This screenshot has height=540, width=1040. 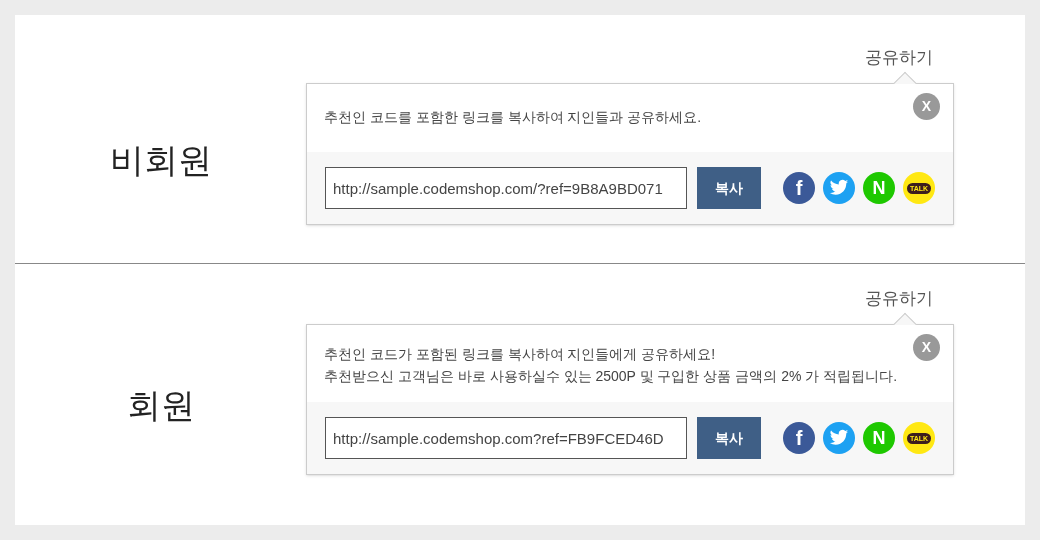 What do you see at coordinates (506, 188) in the screenshot?
I see `link-field: http://sample.codemshop.com/?ref=9B8A9BD071` at bounding box center [506, 188].